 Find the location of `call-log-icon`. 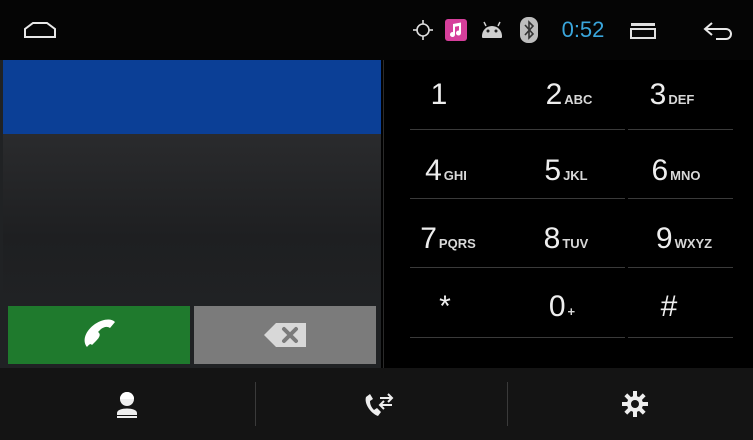

call-log-icon is located at coordinates (379, 404).